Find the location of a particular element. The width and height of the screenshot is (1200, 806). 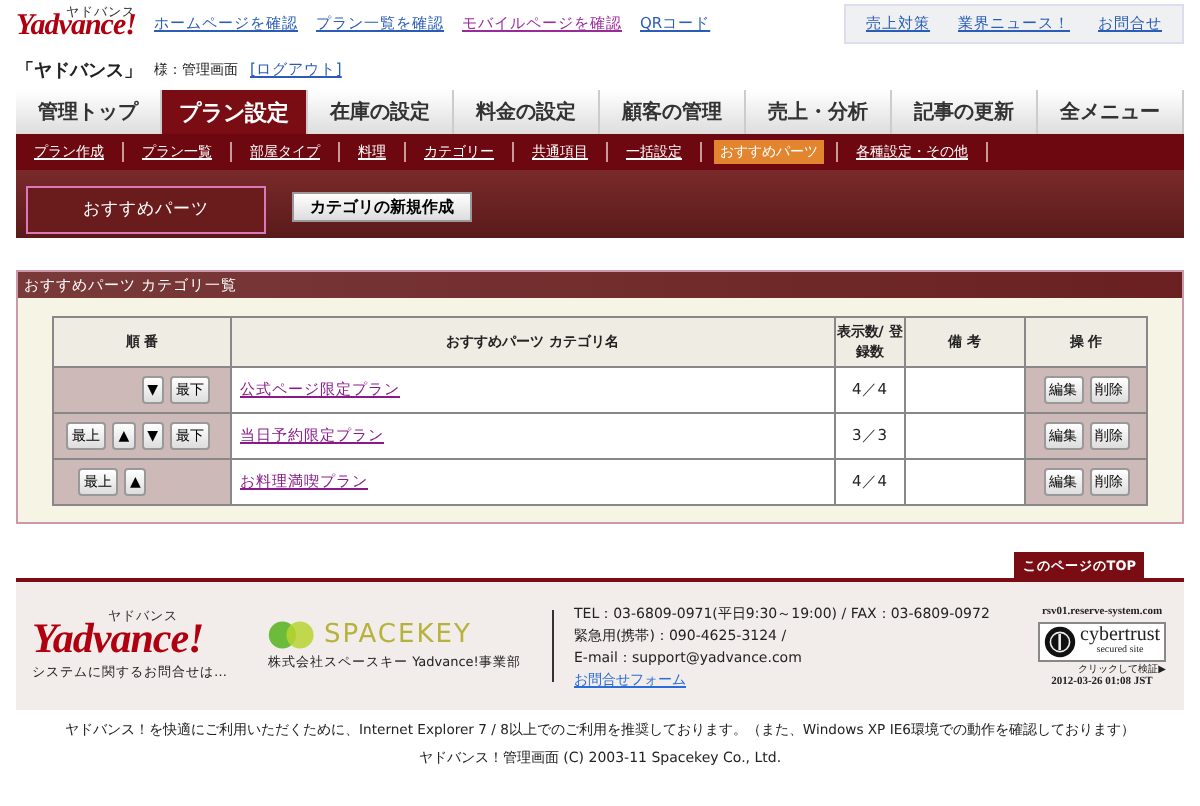

new-category-button: カテゴリの新規作成 is located at coordinates (382, 206).